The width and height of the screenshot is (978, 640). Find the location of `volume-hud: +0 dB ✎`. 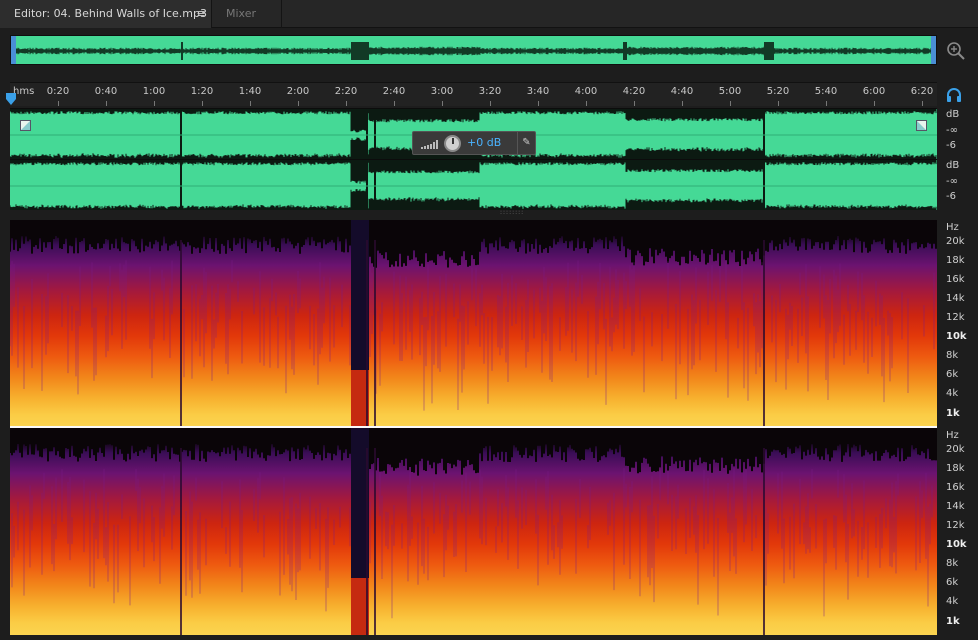

volume-hud: +0 dB ✎ is located at coordinates (474, 143).